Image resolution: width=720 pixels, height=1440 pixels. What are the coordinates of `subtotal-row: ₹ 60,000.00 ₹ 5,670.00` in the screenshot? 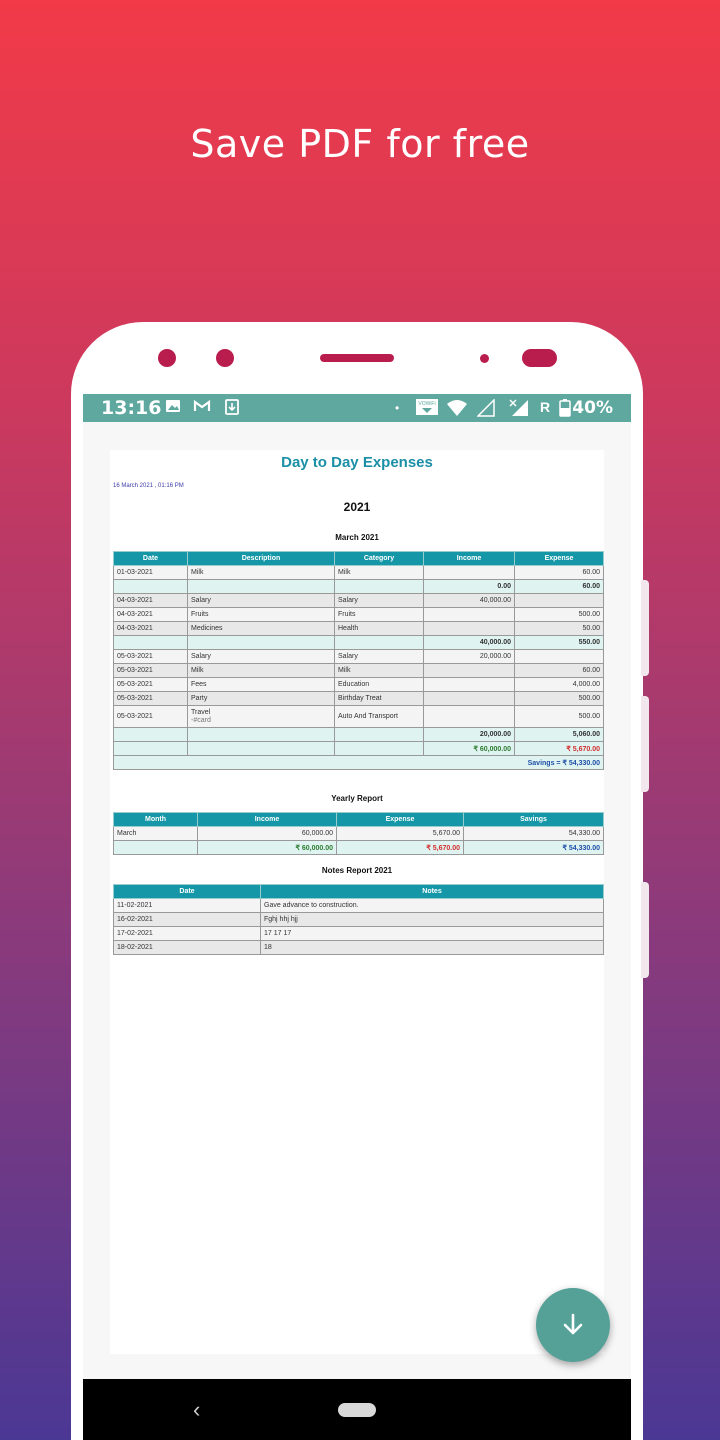 It's located at (358, 748).